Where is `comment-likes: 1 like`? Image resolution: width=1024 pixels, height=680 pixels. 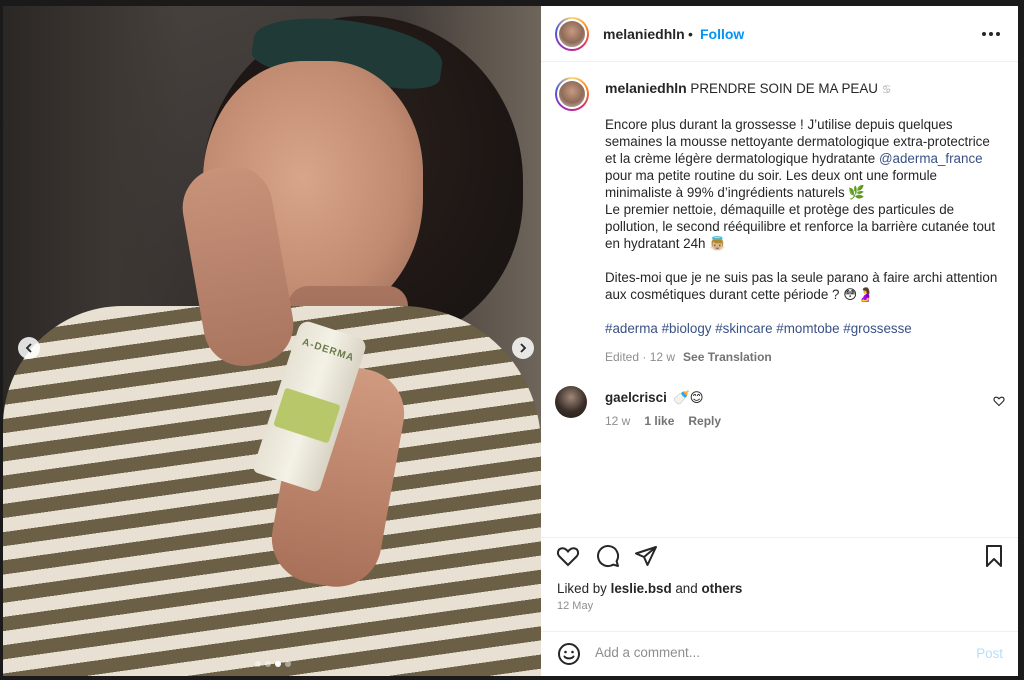
comment-likes: 1 like is located at coordinates (659, 421).